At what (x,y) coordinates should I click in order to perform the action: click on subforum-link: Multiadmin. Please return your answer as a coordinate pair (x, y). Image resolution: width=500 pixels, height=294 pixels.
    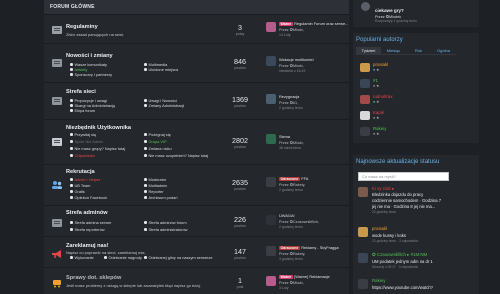
    Looking at the image, I should click on (156, 185).